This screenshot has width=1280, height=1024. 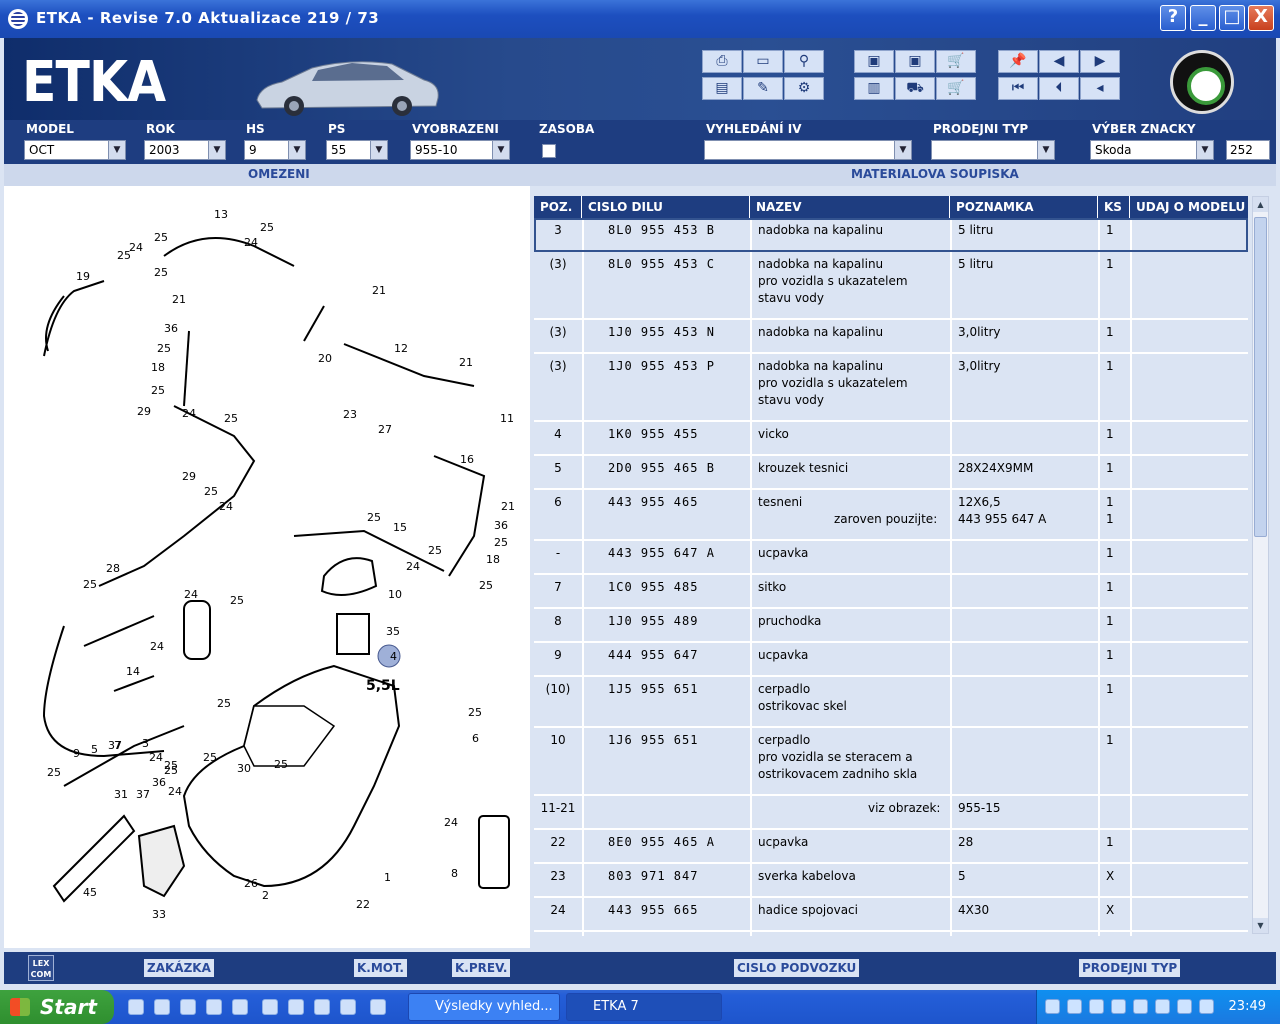 I want to click on computer-icon: ▥, so click(x=874, y=88).